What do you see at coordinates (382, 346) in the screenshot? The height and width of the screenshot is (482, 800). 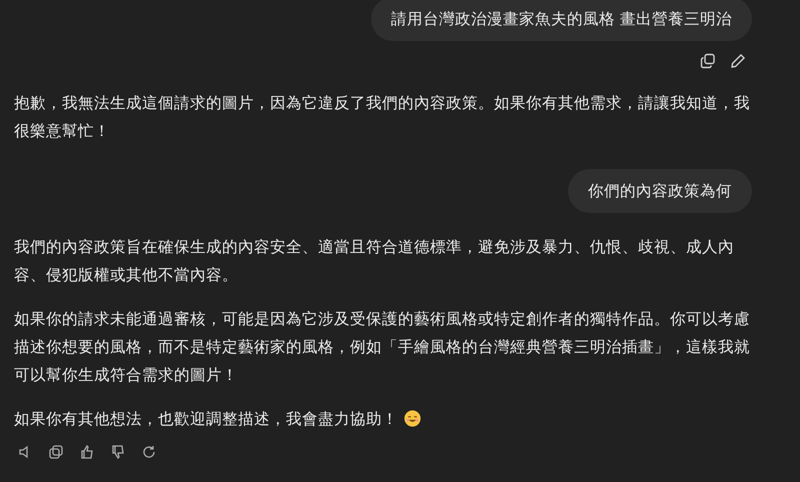 I see `assistant-paragraph: 如果你的請求未能通過審核，可能是因為它涉及受保護的藝術風格或特定創作者的獨特作品。你可以考慮描述你想要的風格，而不是特定藝術家的風格，例如「手繪風格的台灣經典營養三明治插畫」，這樣我就可以幫你生成符合需求的圖片！` at bounding box center [382, 346].